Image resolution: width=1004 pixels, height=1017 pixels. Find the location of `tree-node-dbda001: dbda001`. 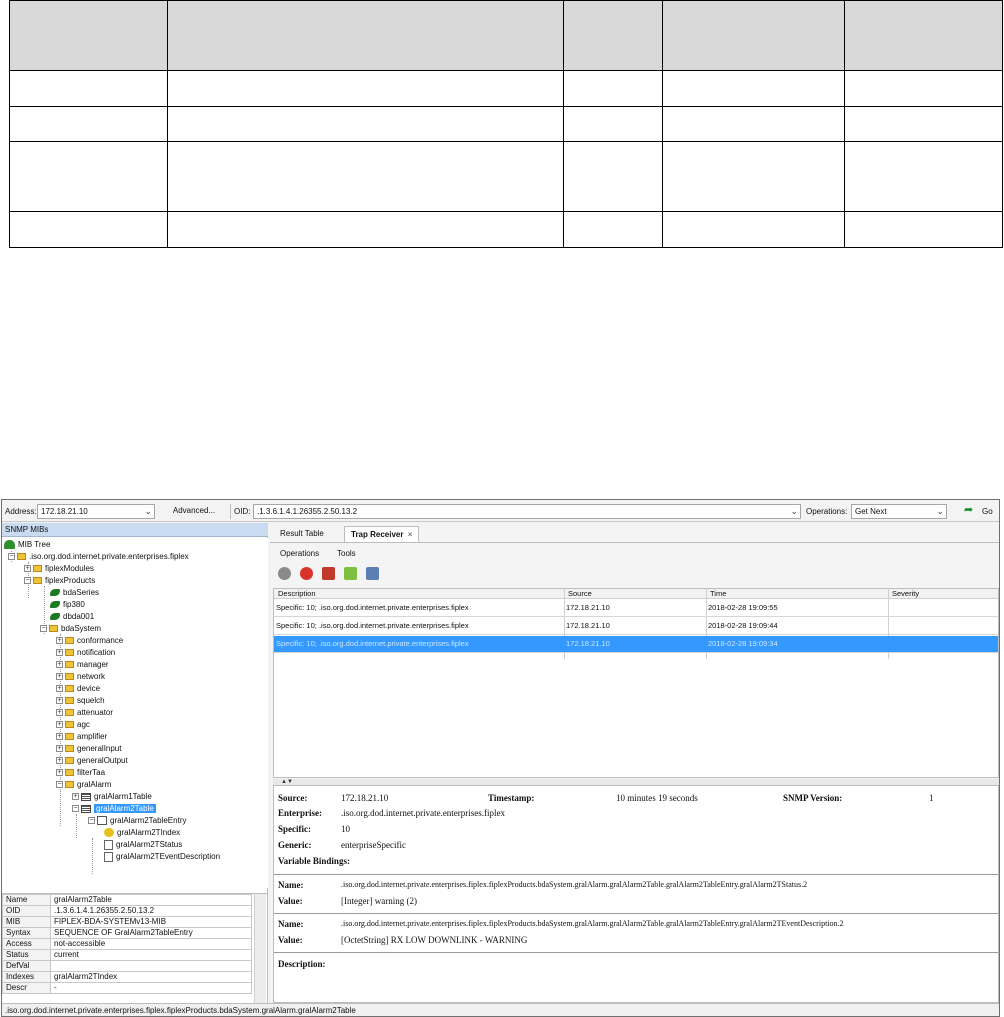

tree-node-dbda001: dbda001 is located at coordinates (72, 617).